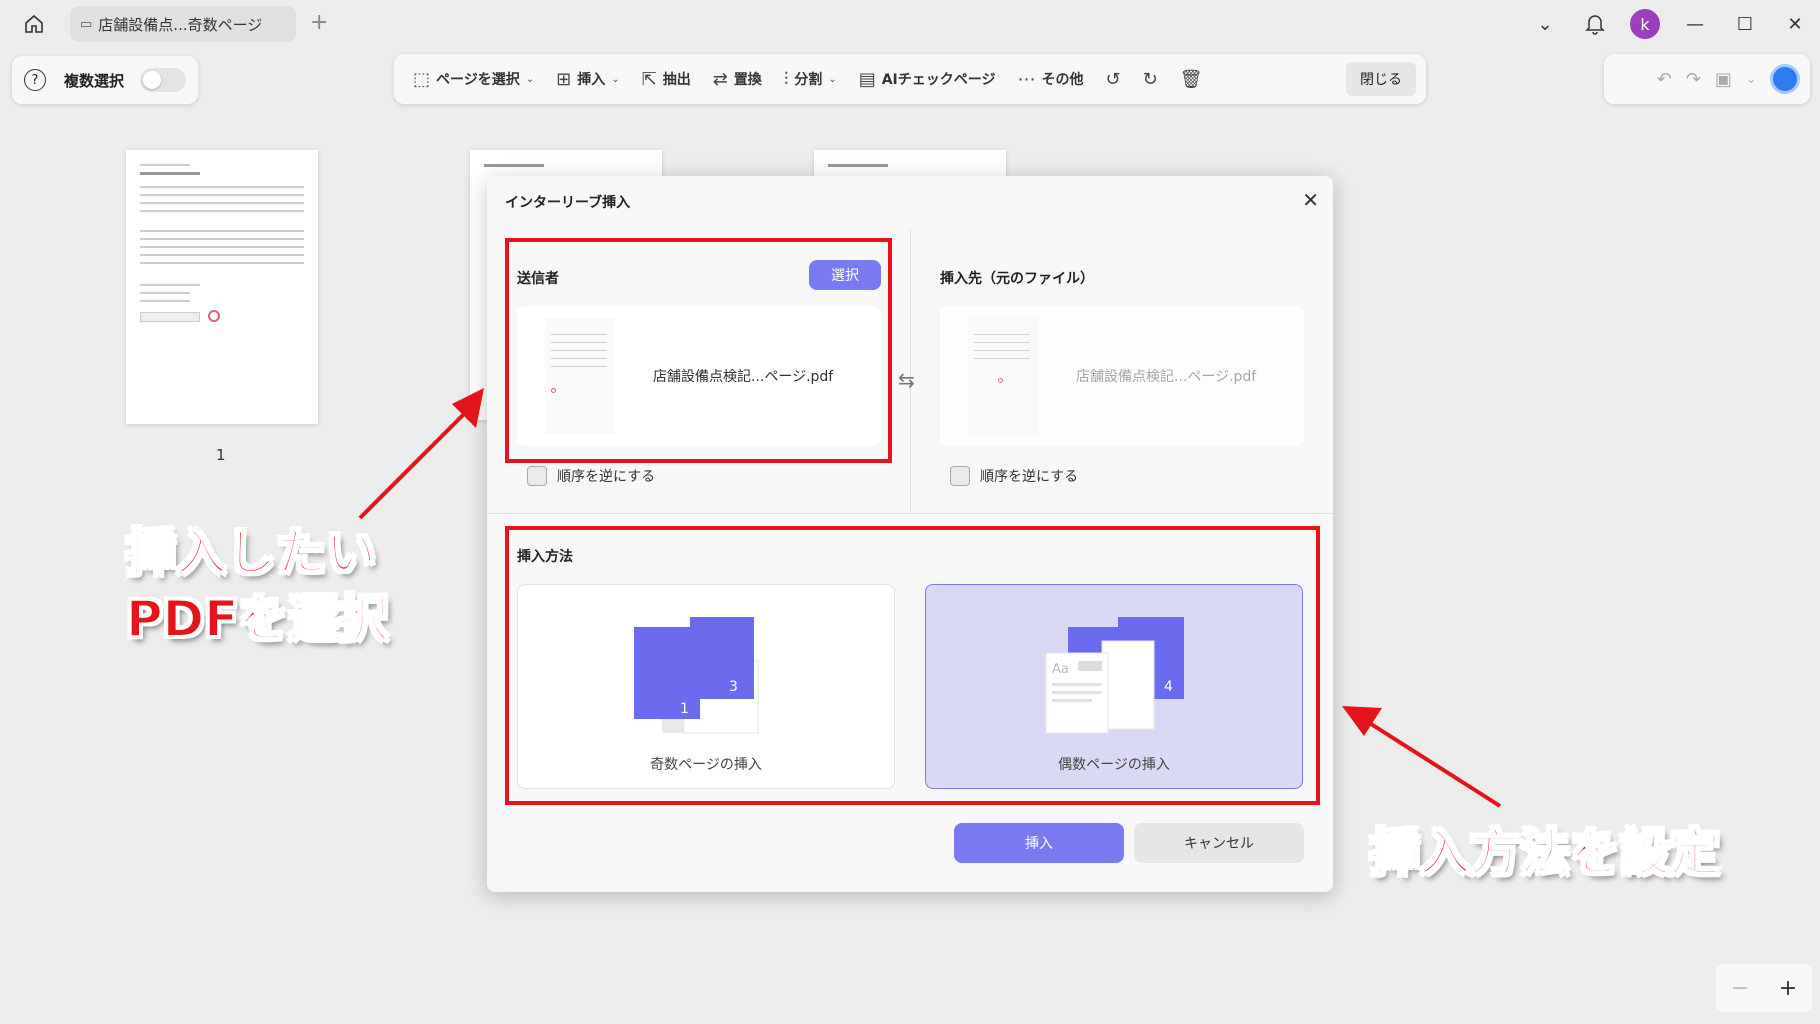  I want to click on zoom-out-icon: −, so click(1740, 988).